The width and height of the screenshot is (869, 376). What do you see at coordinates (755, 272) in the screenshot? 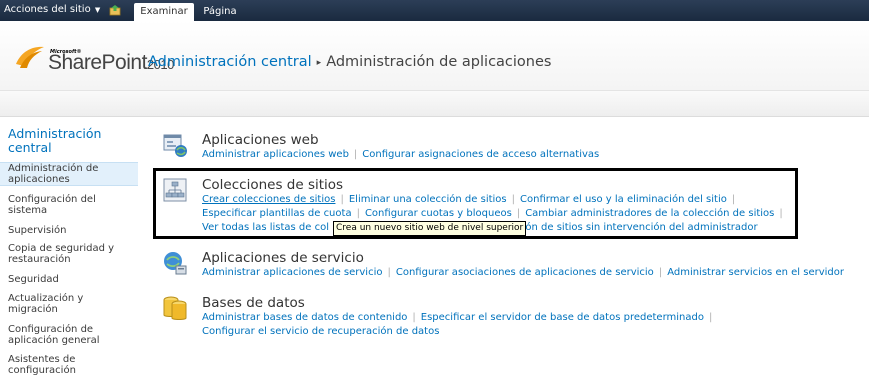
I see `manage-services-server-link: Administrar servicios en el servidor` at bounding box center [755, 272].